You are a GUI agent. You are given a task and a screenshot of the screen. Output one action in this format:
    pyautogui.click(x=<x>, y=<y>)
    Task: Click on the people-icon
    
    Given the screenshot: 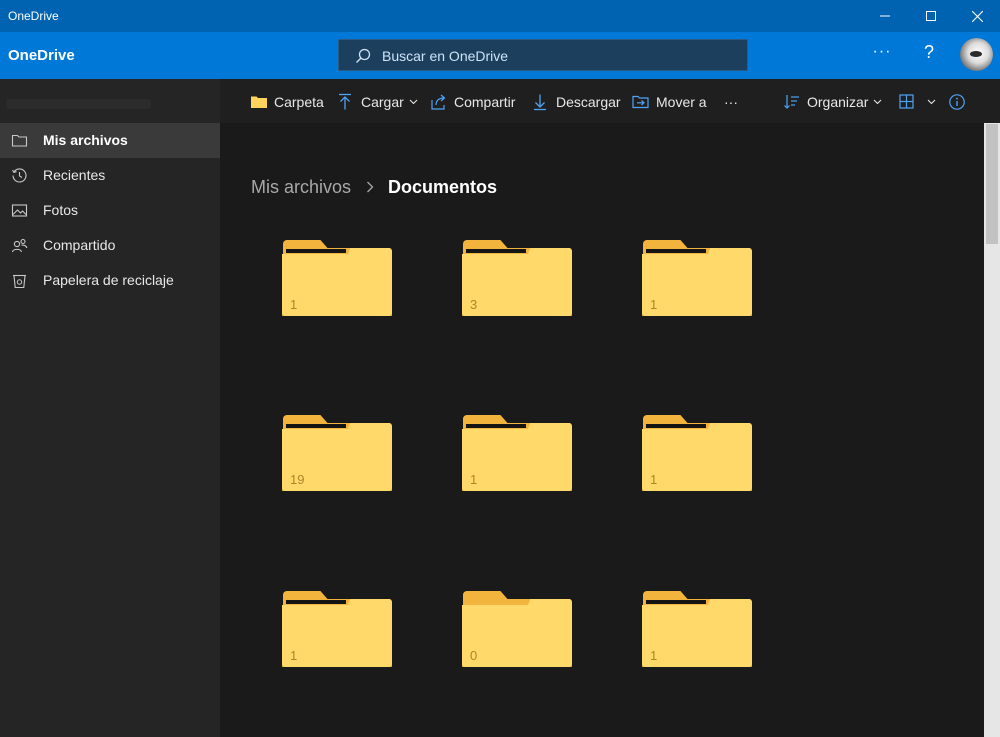 What is the action you would take?
    pyautogui.click(x=19, y=245)
    